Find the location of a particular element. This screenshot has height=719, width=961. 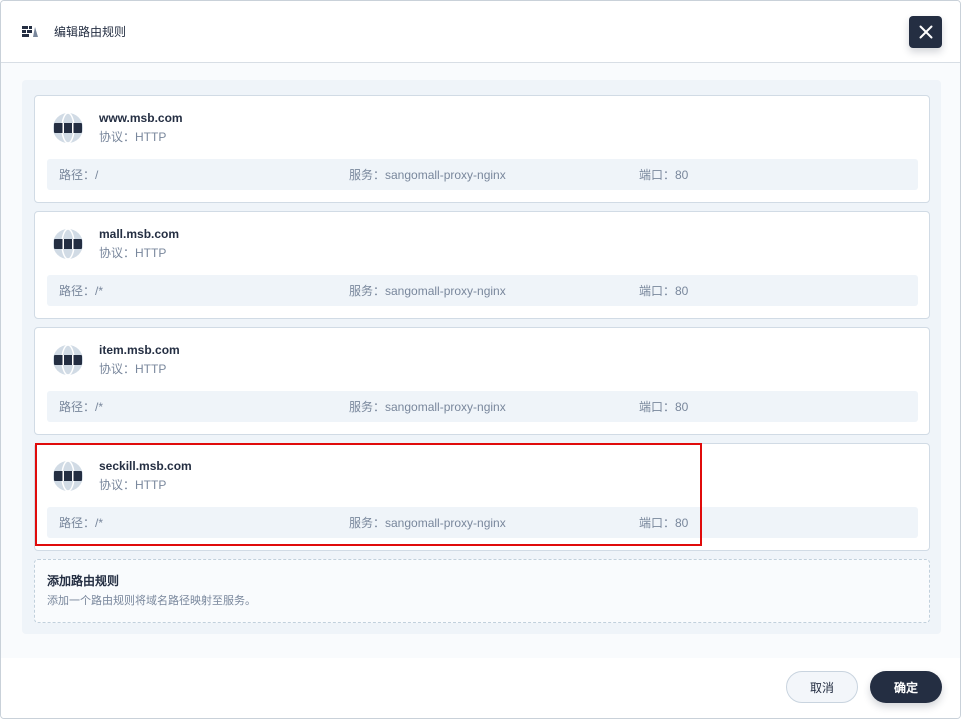

cancel-button: 取消 is located at coordinates (822, 687).